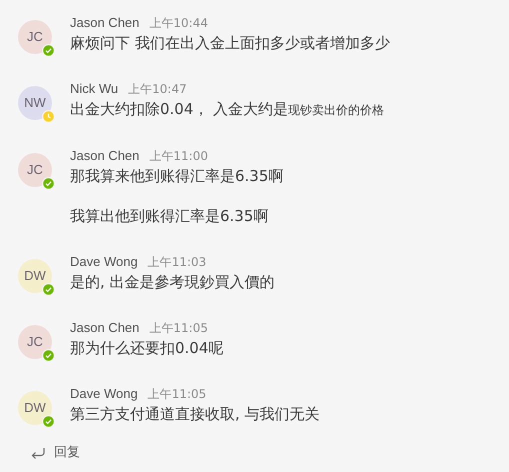 The width and height of the screenshot is (509, 472). Describe the element at coordinates (178, 23) in the screenshot. I see `message-time: 上午10:44` at that location.